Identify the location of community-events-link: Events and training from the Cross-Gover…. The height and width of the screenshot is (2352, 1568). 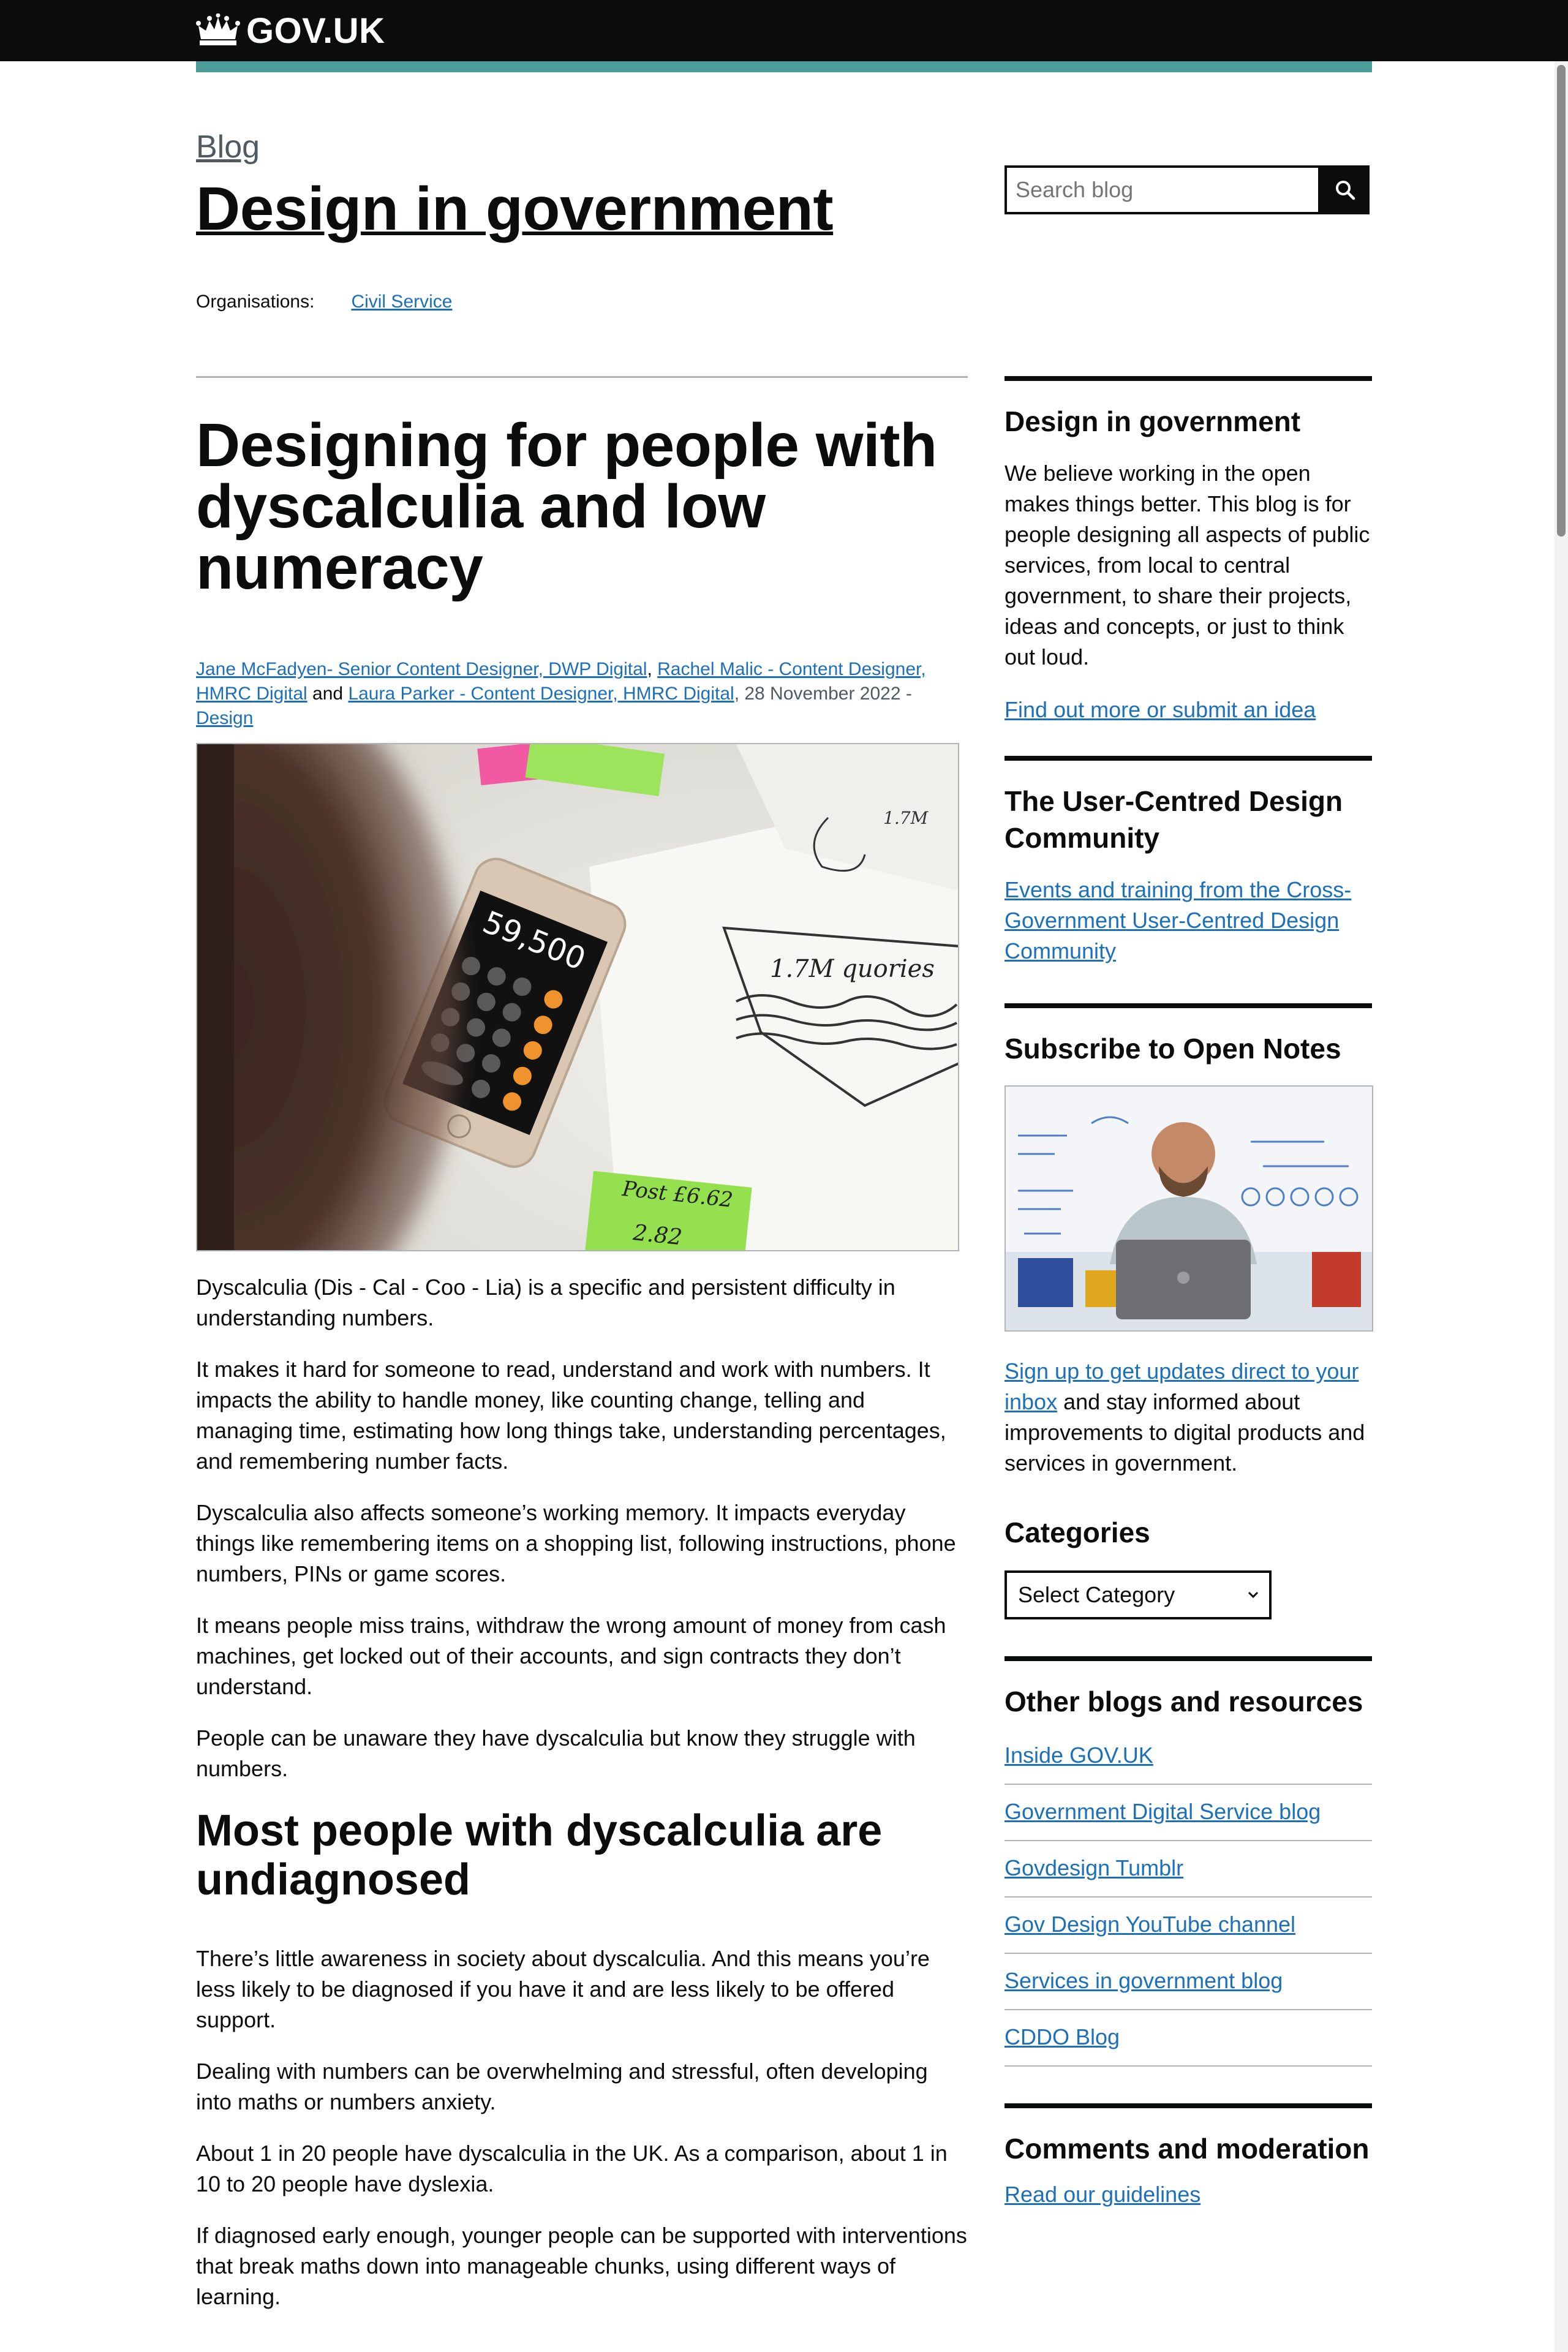
(1178, 920).